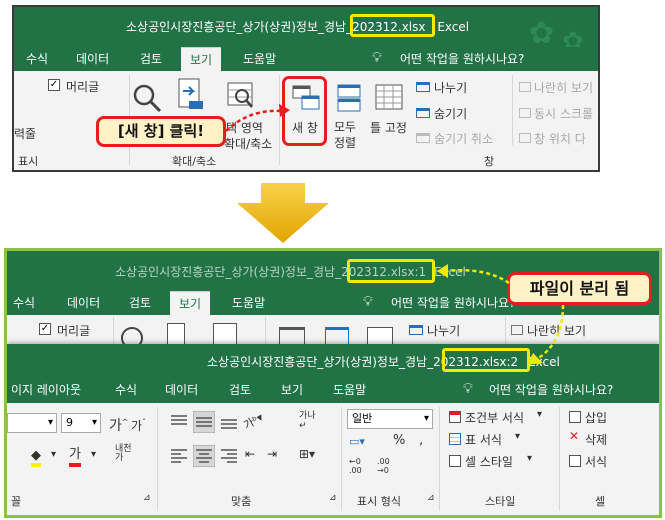 The height and width of the screenshot is (520, 665). What do you see at coordinates (83, 87) in the screenshot?
I see `headings-label: 머리글` at bounding box center [83, 87].